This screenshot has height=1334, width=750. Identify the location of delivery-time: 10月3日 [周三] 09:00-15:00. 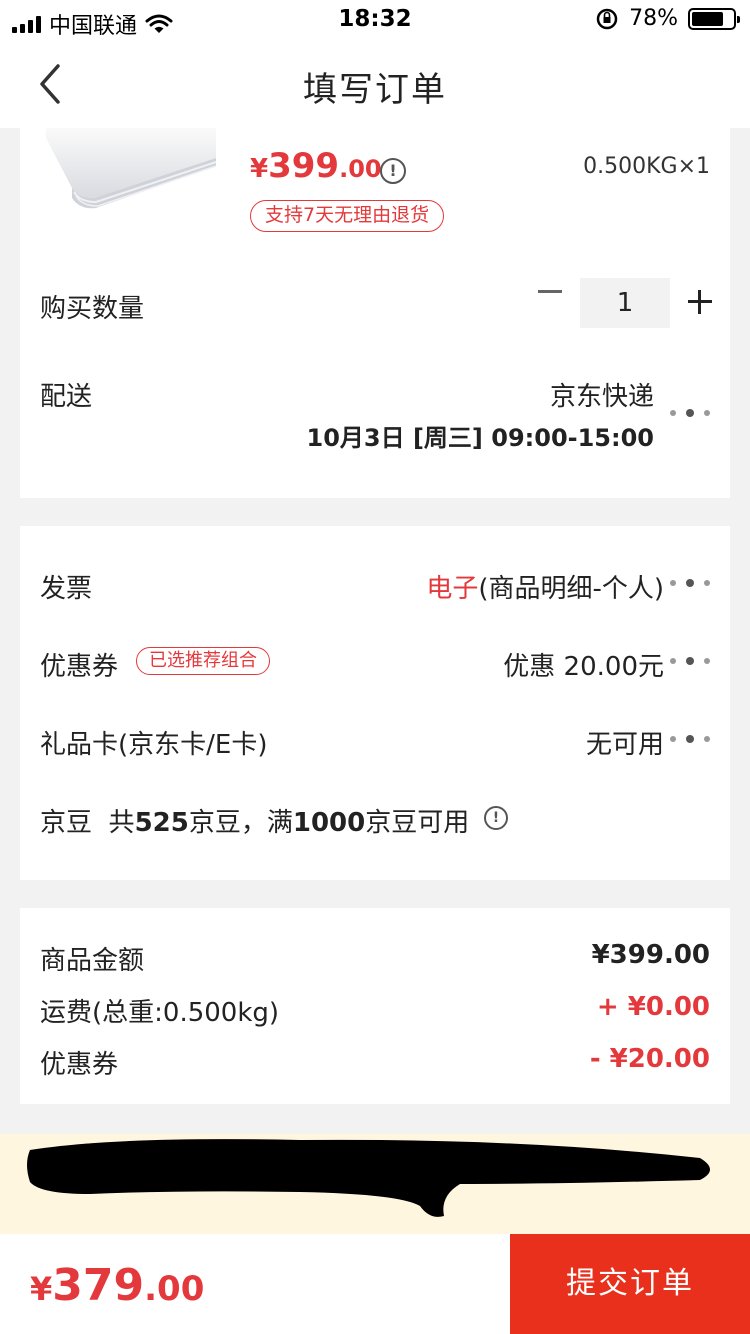
(481, 435).